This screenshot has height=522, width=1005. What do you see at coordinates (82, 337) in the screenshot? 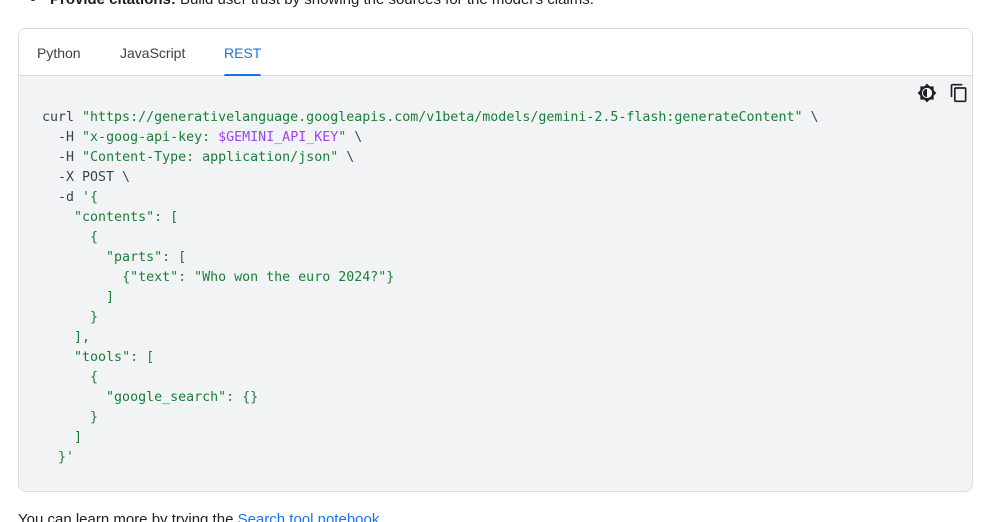
I see `code-string: ],` at bounding box center [82, 337].